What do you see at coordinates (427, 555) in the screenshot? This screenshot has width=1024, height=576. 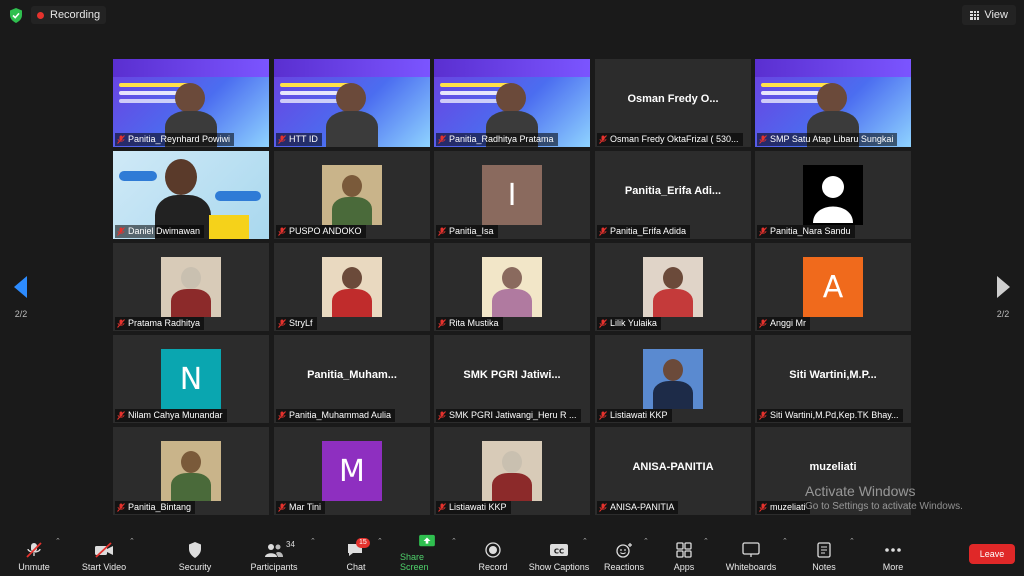 I see `share-screen-button: Share Screen` at bounding box center [427, 555].